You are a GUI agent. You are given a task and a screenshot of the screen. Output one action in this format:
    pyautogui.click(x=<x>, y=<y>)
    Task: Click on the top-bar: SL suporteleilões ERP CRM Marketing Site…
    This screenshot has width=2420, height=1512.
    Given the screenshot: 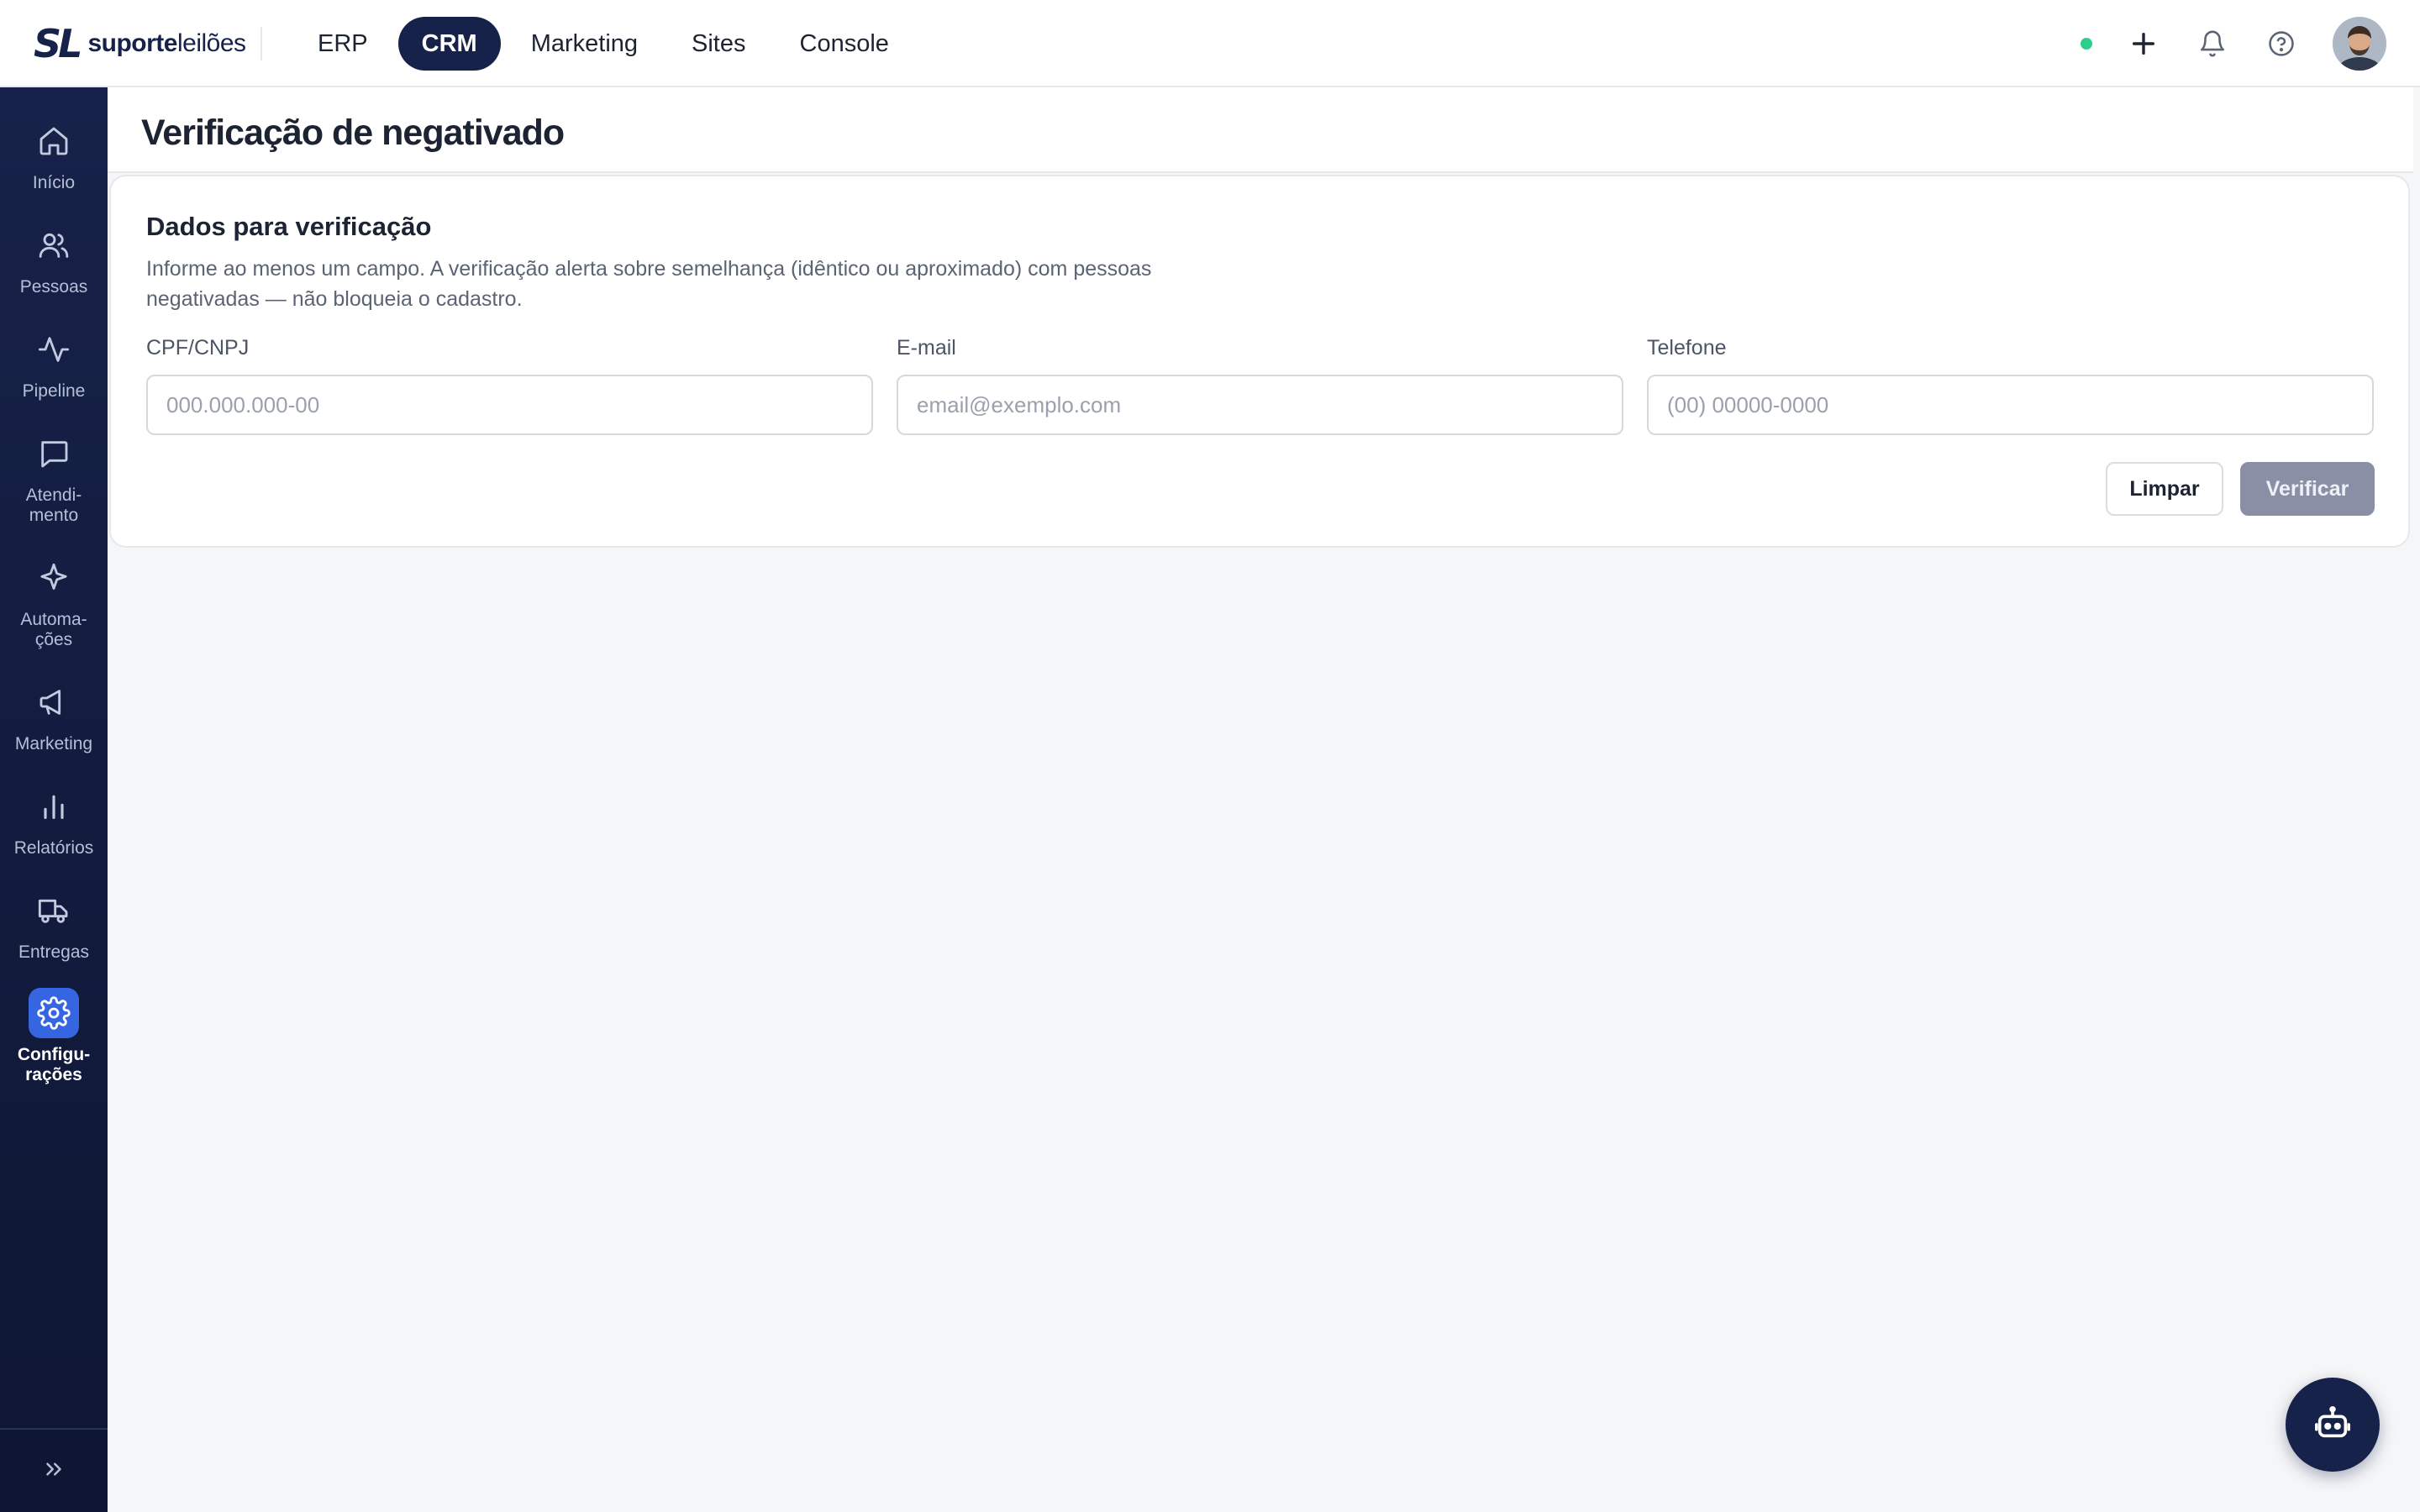 What is the action you would take?
    pyautogui.click(x=1210, y=43)
    